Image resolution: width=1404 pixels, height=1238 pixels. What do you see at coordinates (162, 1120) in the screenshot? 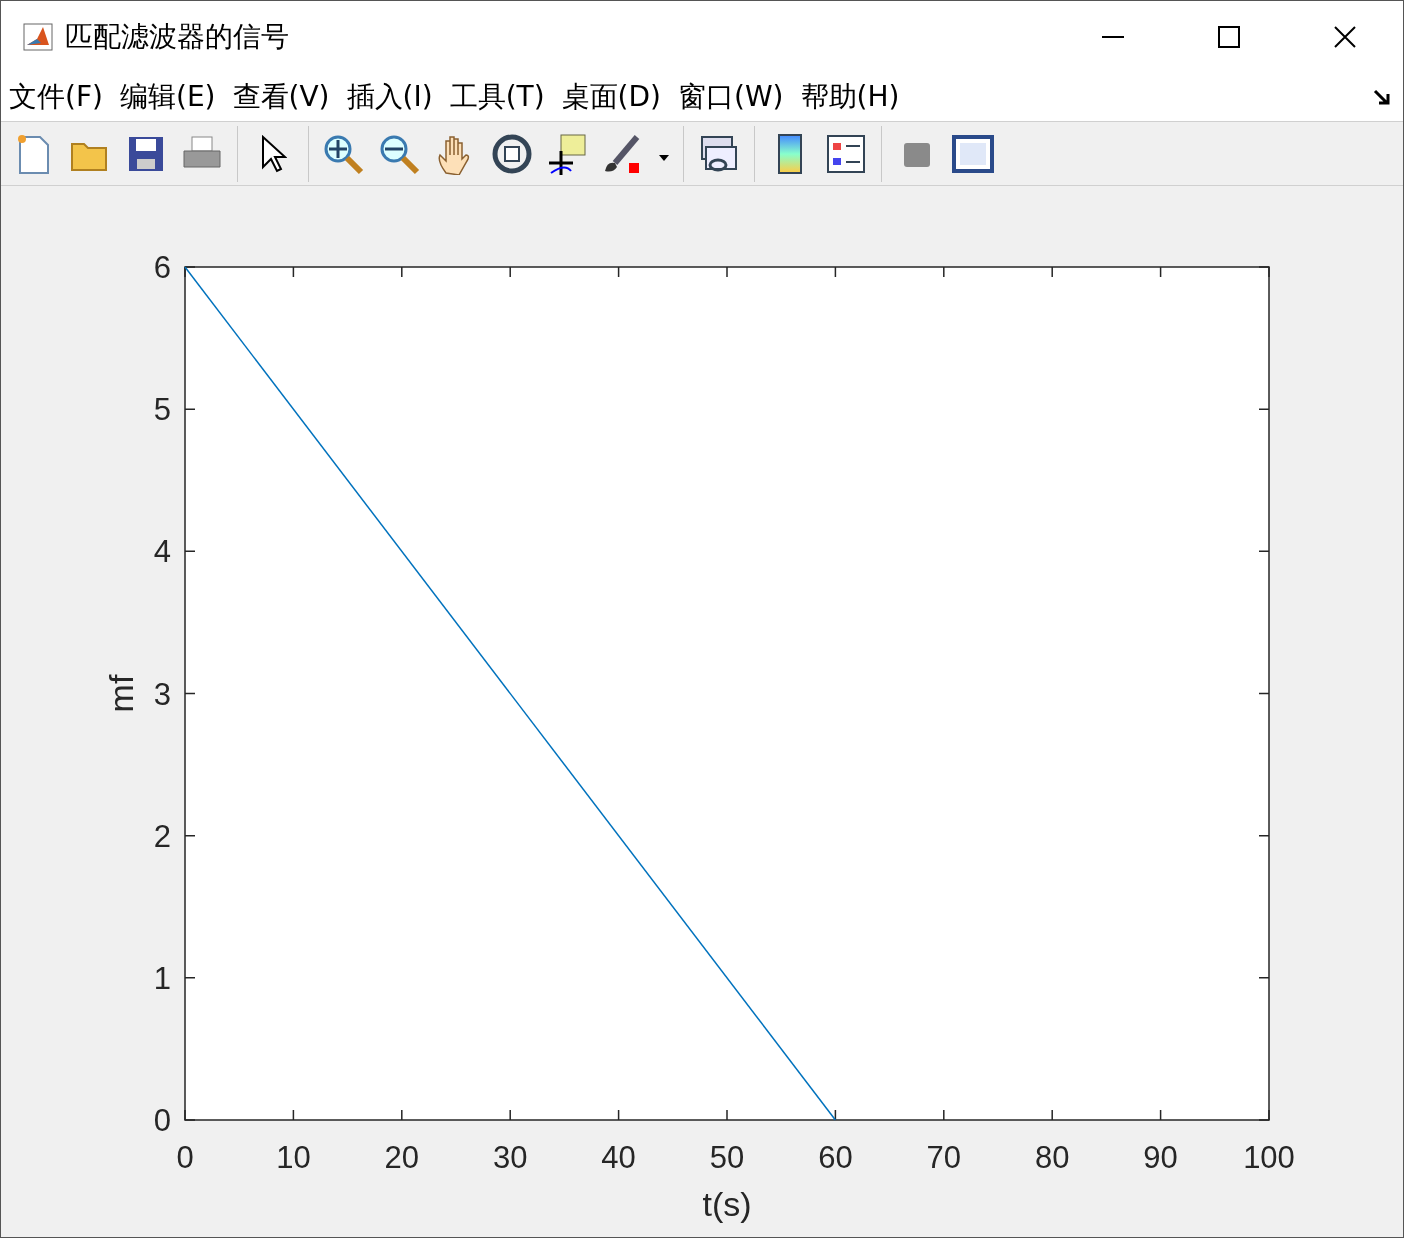
I see `y-tick-label: 0` at bounding box center [162, 1120].